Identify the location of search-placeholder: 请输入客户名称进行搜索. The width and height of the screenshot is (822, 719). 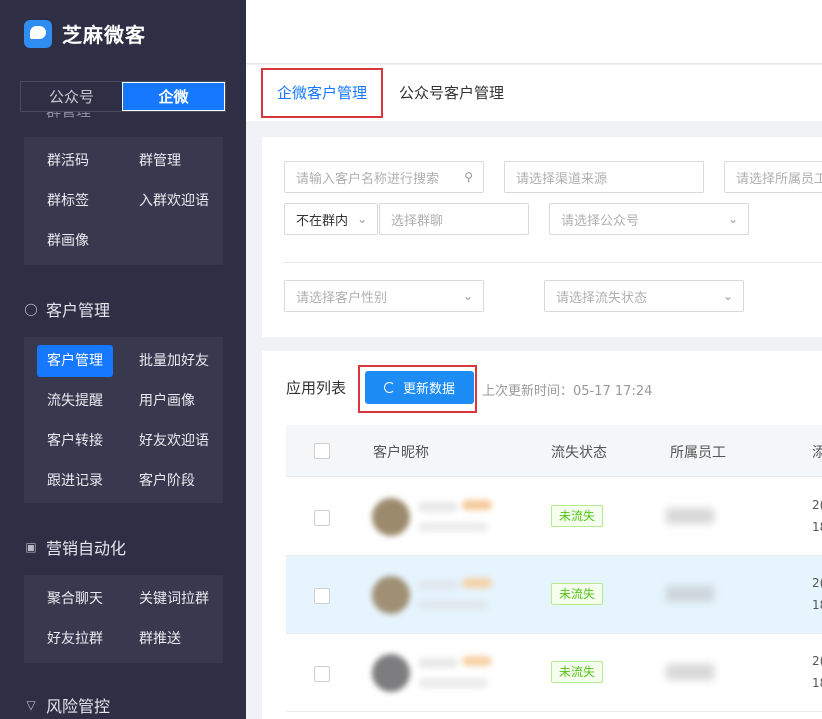
(368, 179).